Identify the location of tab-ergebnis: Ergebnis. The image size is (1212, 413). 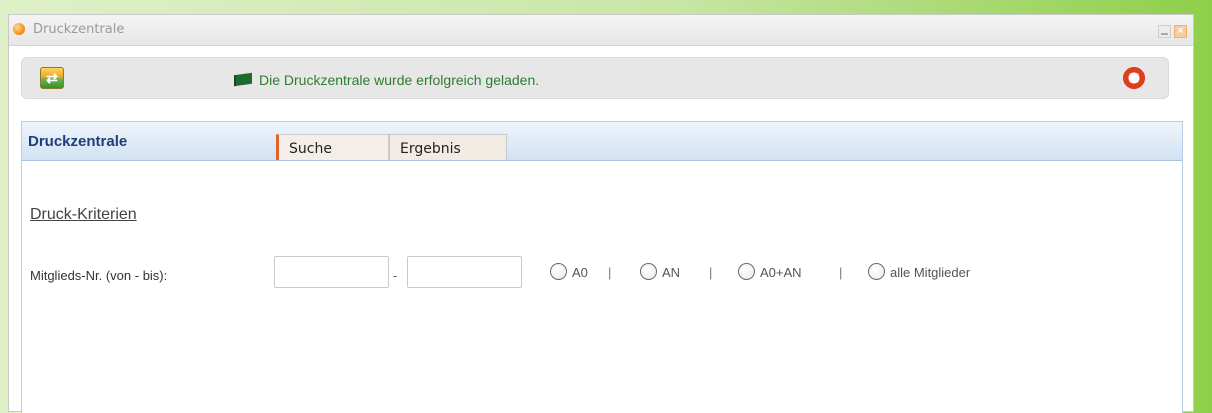
(448, 147).